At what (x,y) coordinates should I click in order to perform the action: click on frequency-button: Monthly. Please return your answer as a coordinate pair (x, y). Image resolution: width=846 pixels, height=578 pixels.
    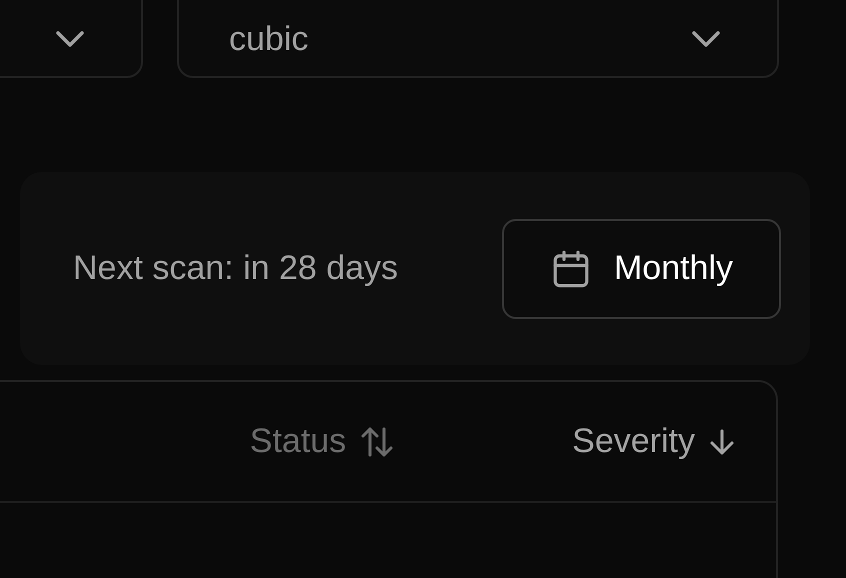
    Looking at the image, I should click on (641, 268).